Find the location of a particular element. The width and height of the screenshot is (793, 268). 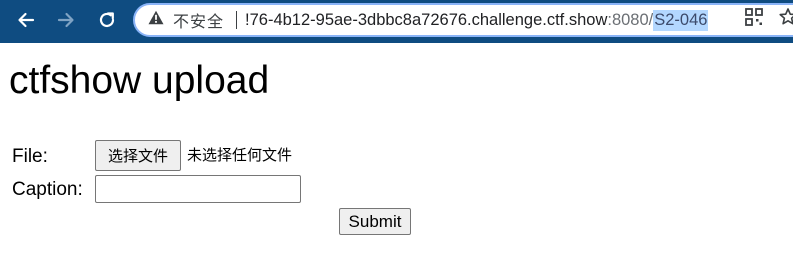

qr-code-icon is located at coordinates (754, 19).